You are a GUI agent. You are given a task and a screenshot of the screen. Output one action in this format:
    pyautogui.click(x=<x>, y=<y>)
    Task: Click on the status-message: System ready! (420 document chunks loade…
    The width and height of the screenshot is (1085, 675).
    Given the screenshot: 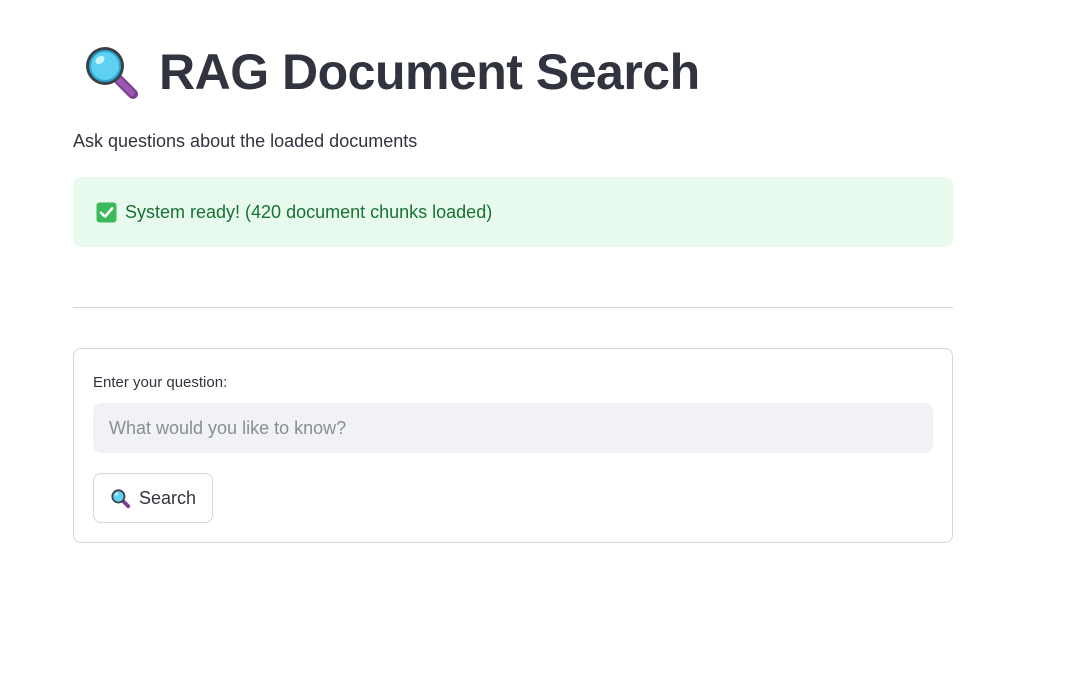 What is the action you would take?
    pyautogui.click(x=309, y=212)
    